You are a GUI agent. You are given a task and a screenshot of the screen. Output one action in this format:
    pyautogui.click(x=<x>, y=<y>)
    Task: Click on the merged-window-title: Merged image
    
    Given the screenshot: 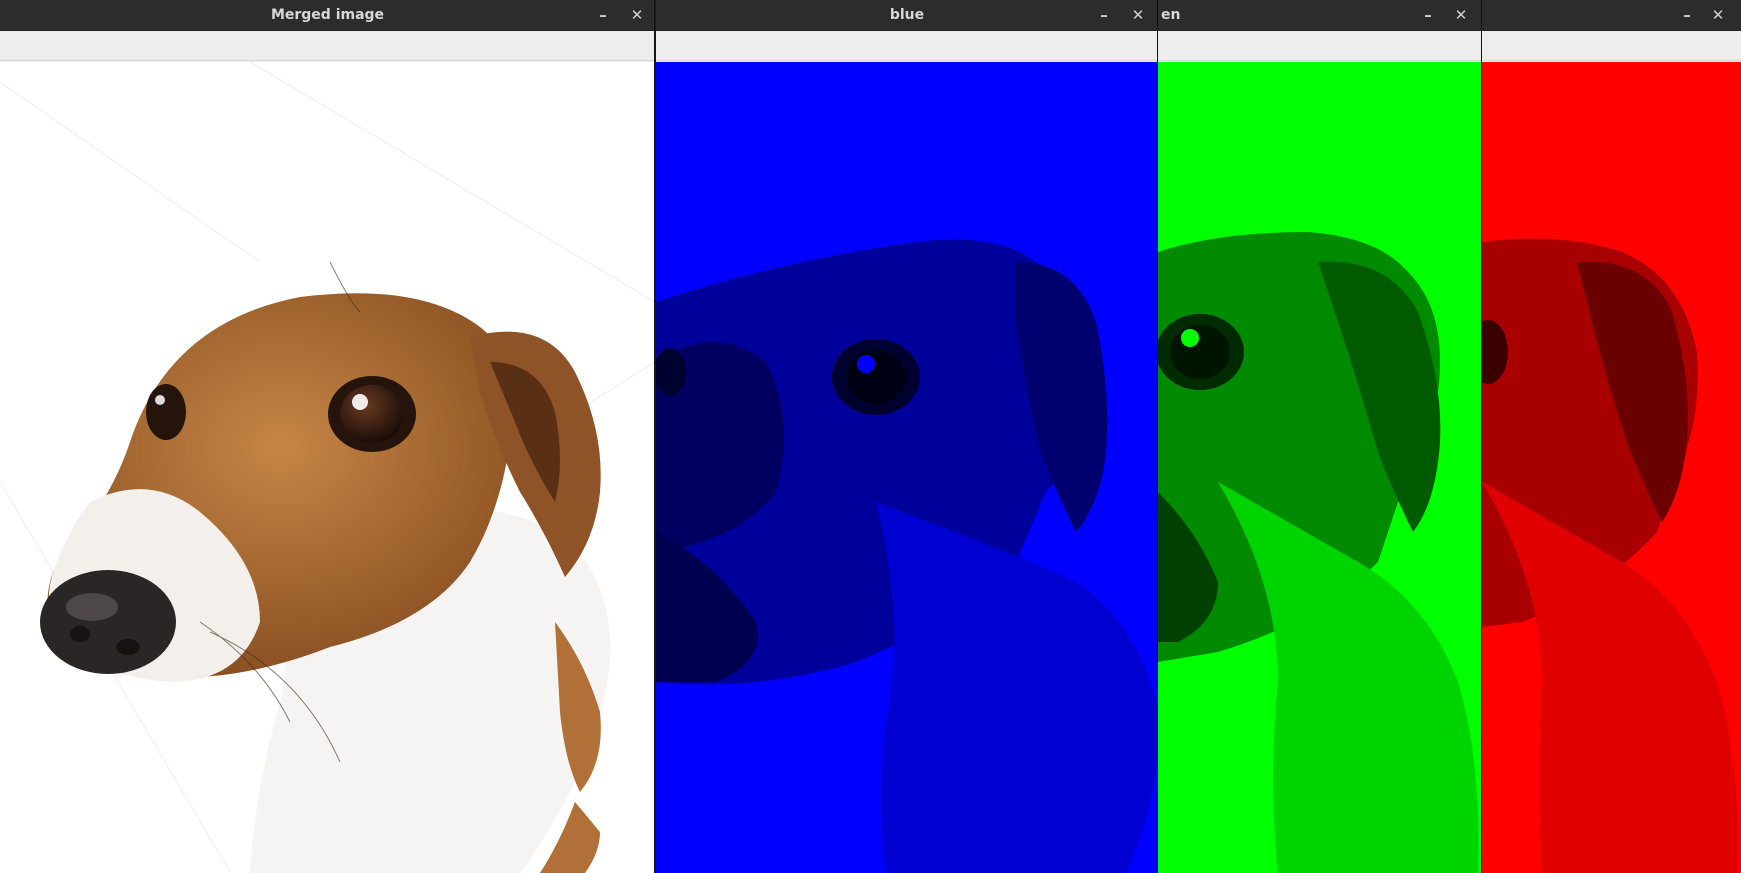 What is the action you would take?
    pyautogui.click(x=327, y=15)
    